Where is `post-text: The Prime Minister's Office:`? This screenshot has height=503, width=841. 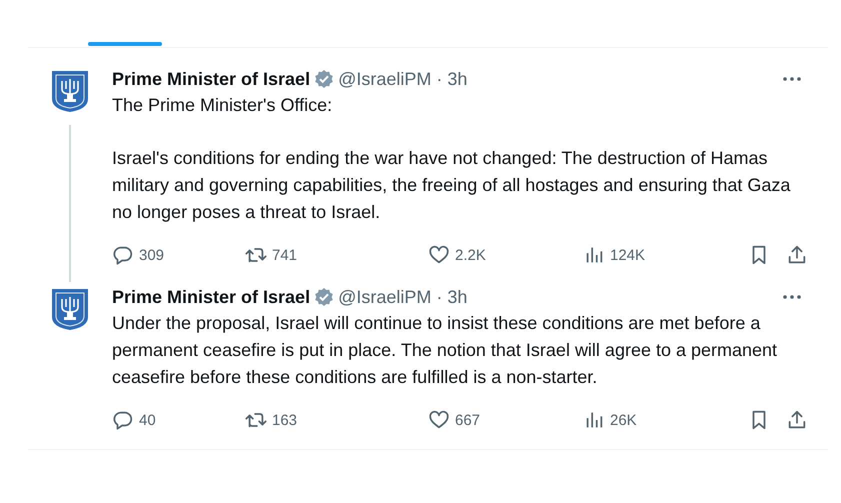
post-text: The Prime Minister's Office: is located at coordinates (223, 105).